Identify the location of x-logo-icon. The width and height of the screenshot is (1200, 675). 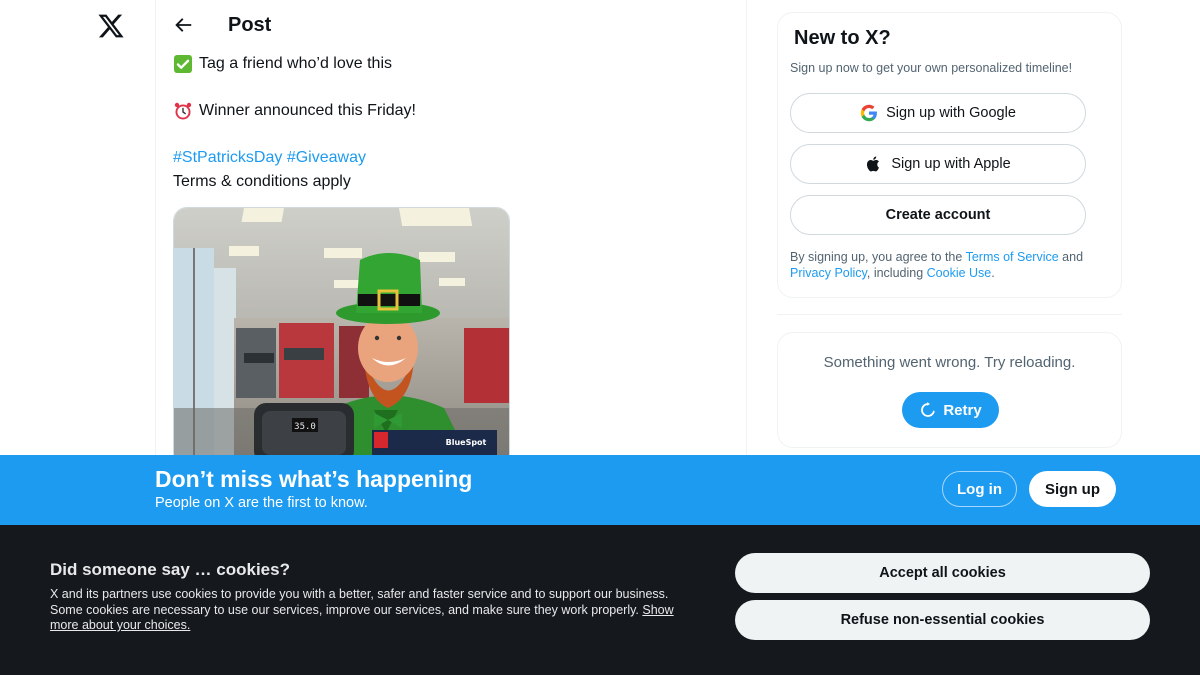
(111, 26).